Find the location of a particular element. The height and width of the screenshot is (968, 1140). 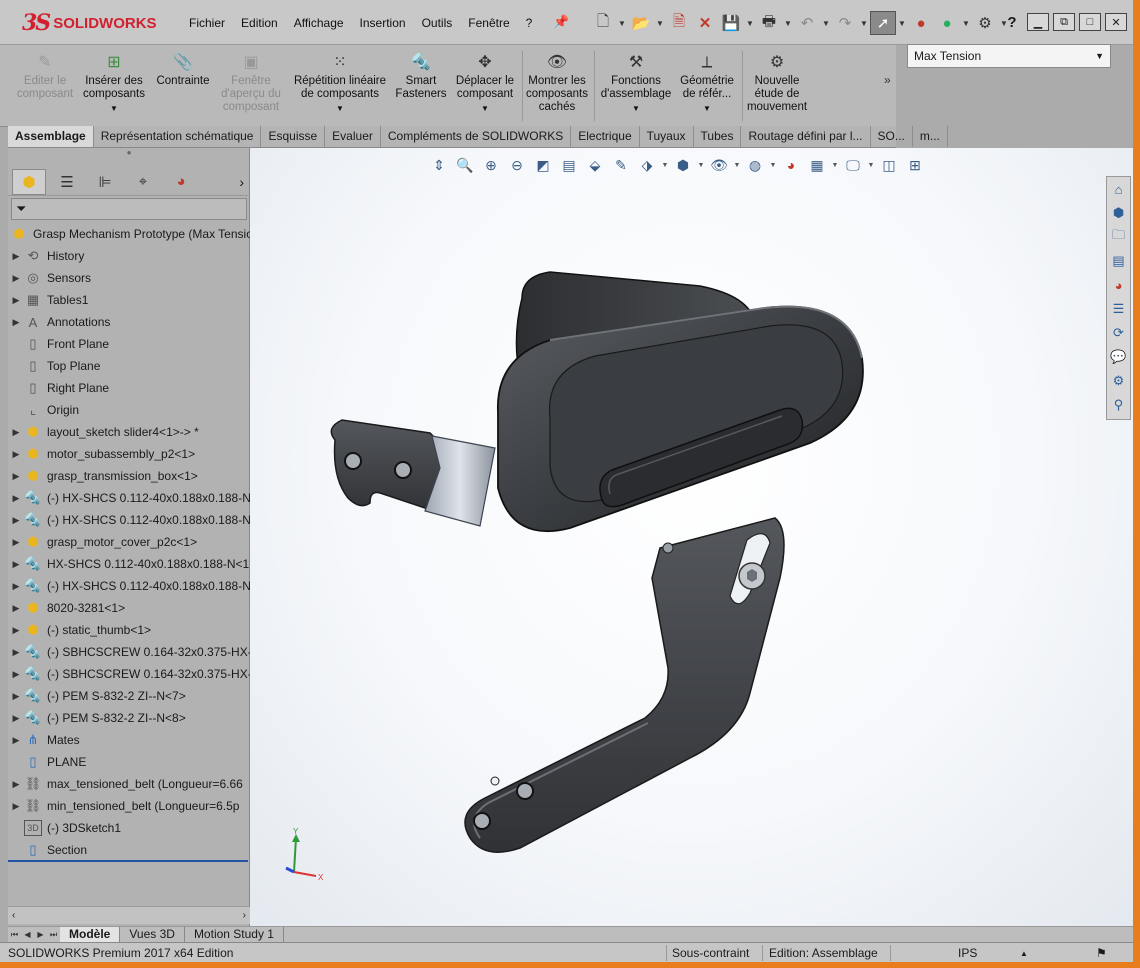

view-orientation-icon: ⇕ is located at coordinates (439, 165).